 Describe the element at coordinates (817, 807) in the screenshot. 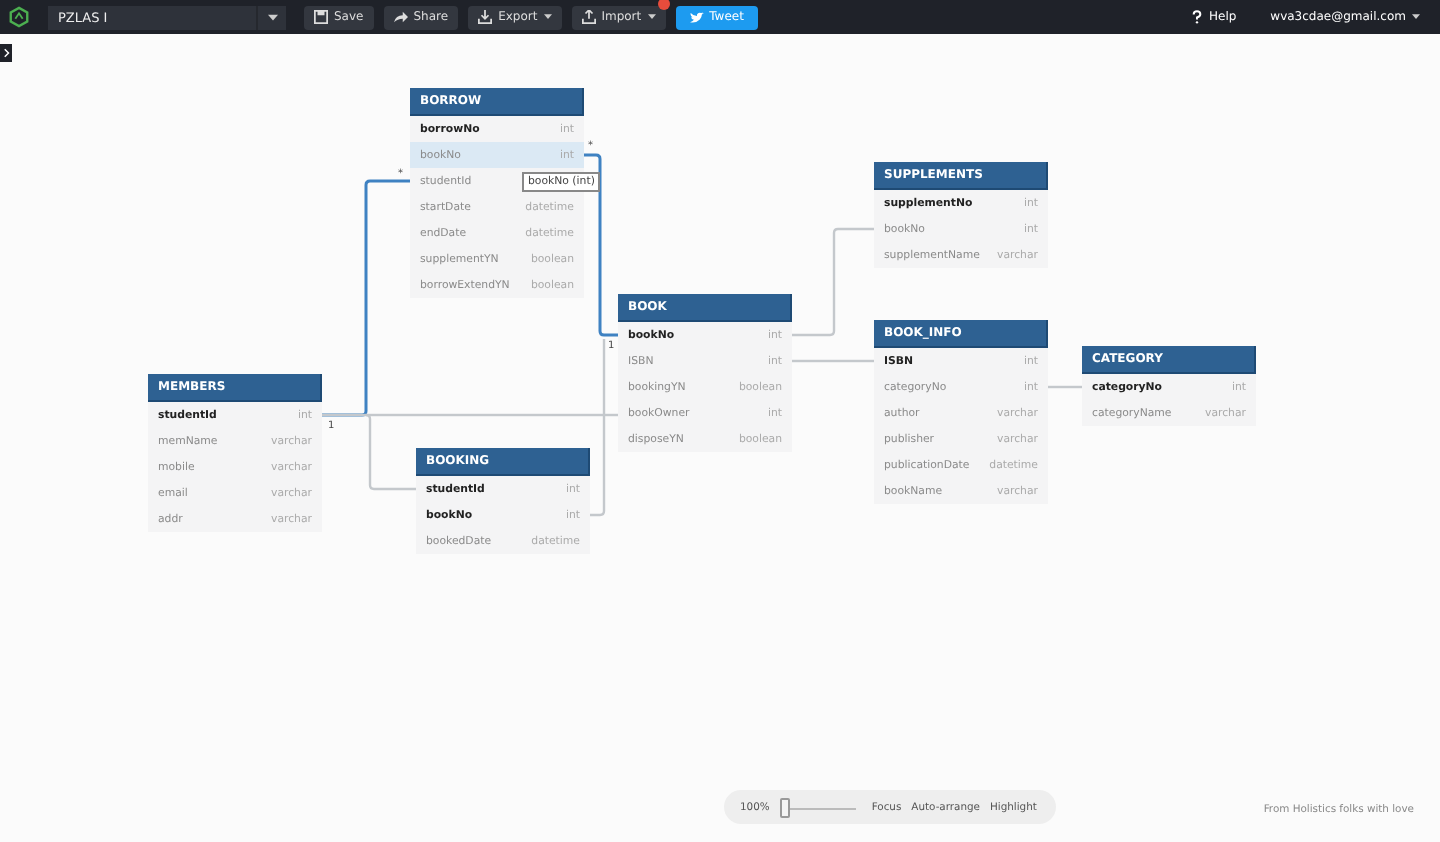

I see `zoom-slider` at that location.